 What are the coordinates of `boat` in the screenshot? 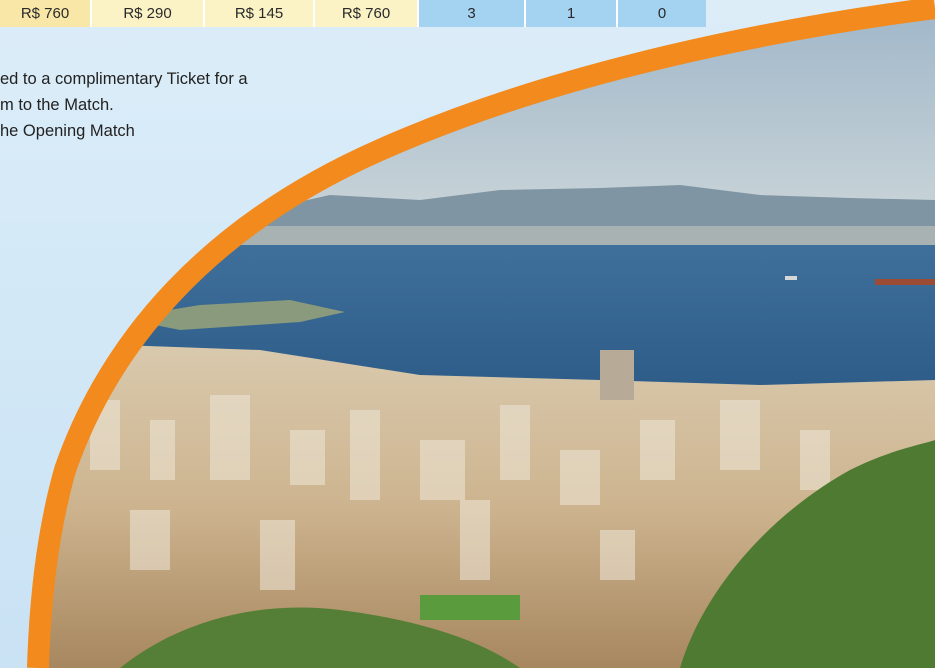 It's located at (791, 278).